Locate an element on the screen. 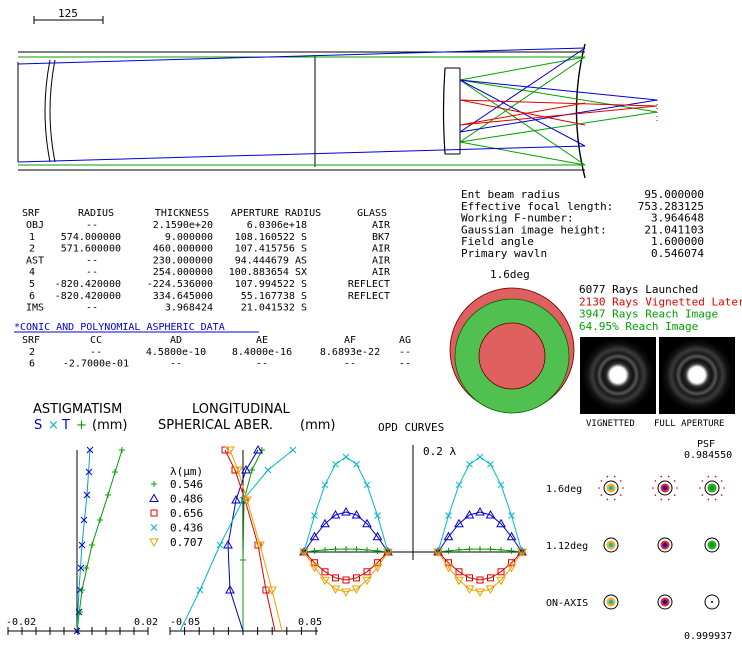  astig-legend-t: T is located at coordinates (65, 425).